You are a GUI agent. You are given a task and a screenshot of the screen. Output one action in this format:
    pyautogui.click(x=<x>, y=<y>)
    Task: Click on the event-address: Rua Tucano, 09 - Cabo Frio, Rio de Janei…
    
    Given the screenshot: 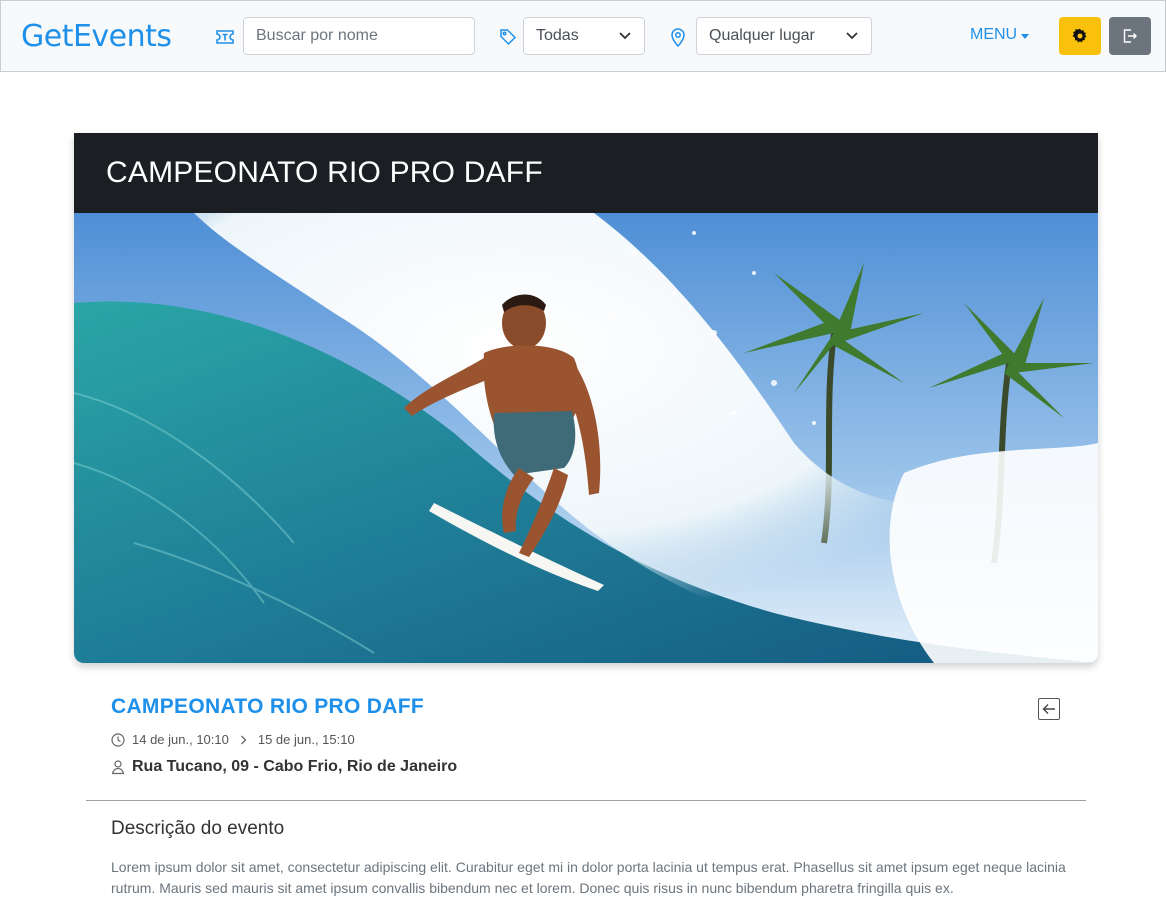 What is the action you would take?
    pyautogui.click(x=284, y=767)
    